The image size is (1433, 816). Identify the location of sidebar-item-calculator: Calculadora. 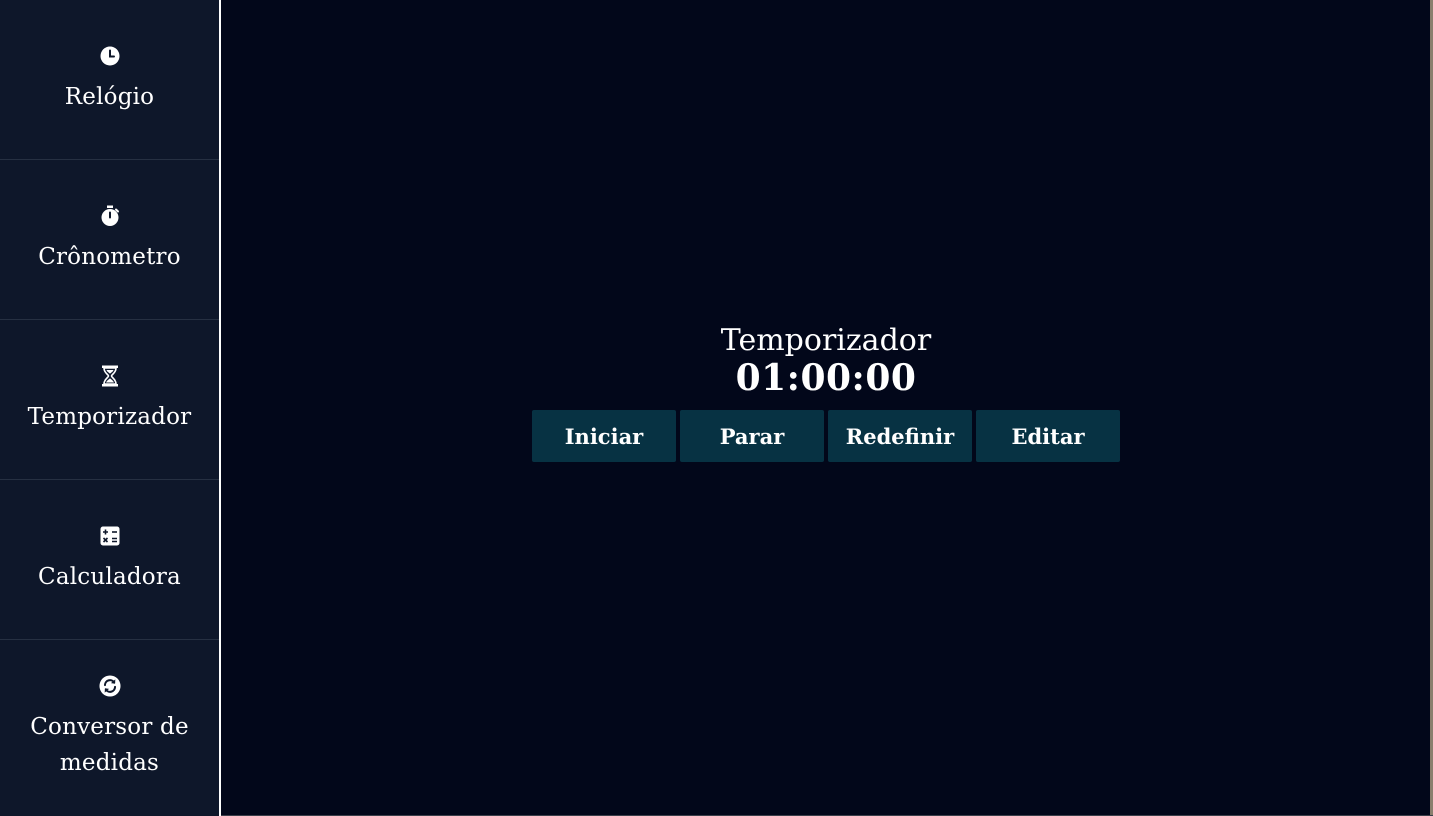
(109, 560).